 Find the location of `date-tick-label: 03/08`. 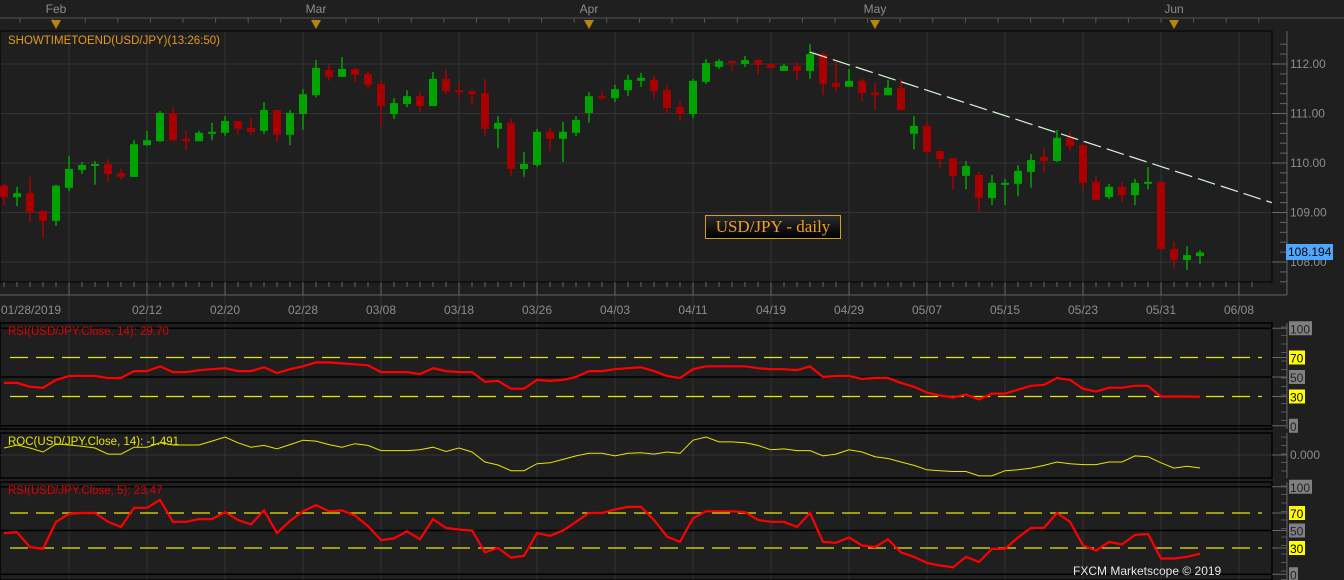

date-tick-label: 03/08 is located at coordinates (381, 310).